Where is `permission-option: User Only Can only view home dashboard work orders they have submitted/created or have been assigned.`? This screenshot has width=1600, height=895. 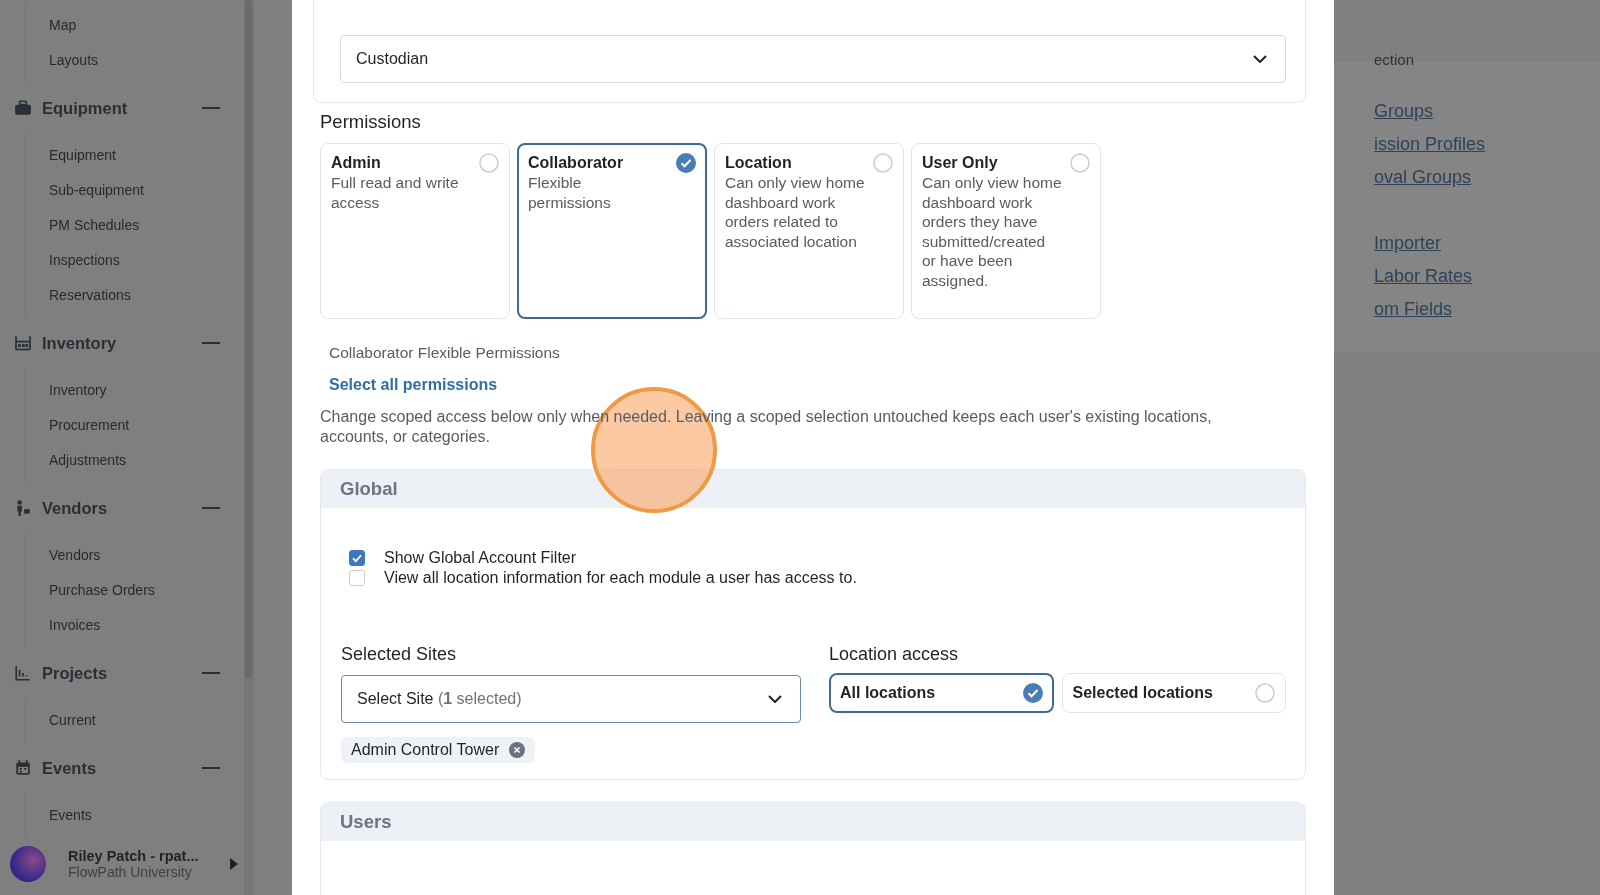 permission-option: User Only Can only view home dashboard work orders they have submitted/created or have been assigned. is located at coordinates (1006, 231).